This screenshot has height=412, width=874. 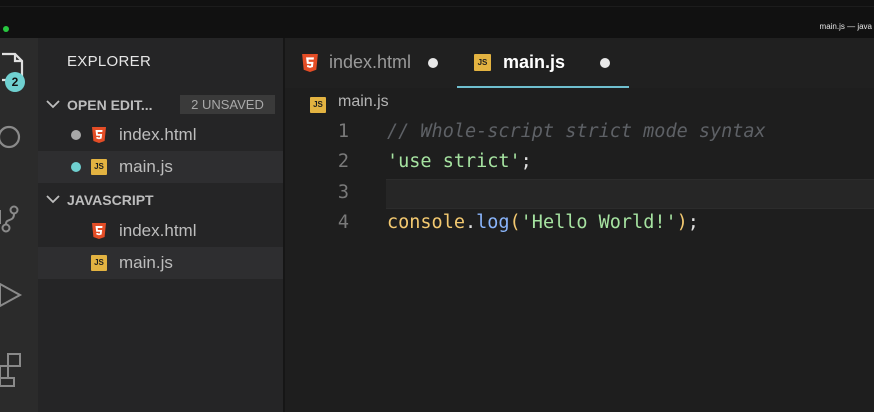 I want to click on line-number: 2, so click(x=343, y=161).